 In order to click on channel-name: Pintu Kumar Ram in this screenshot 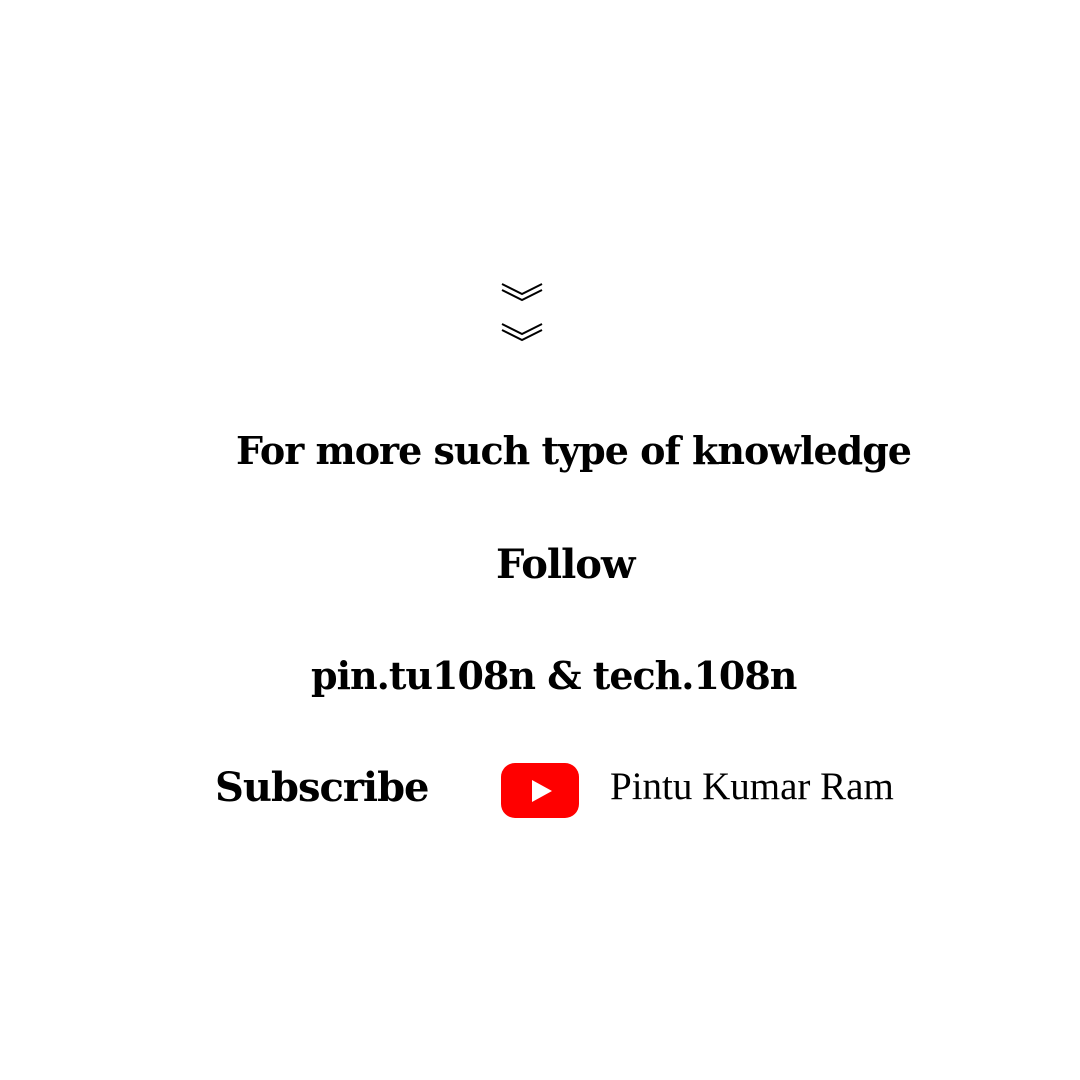, I will do `click(752, 786)`.